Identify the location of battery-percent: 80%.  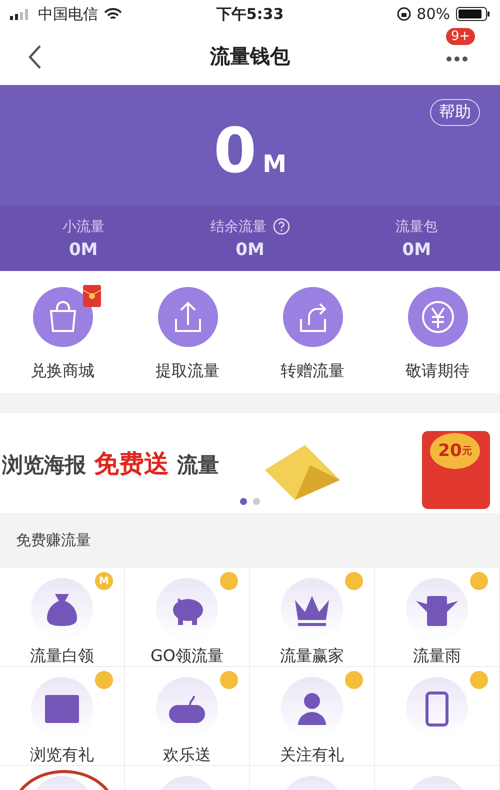
(433, 14).